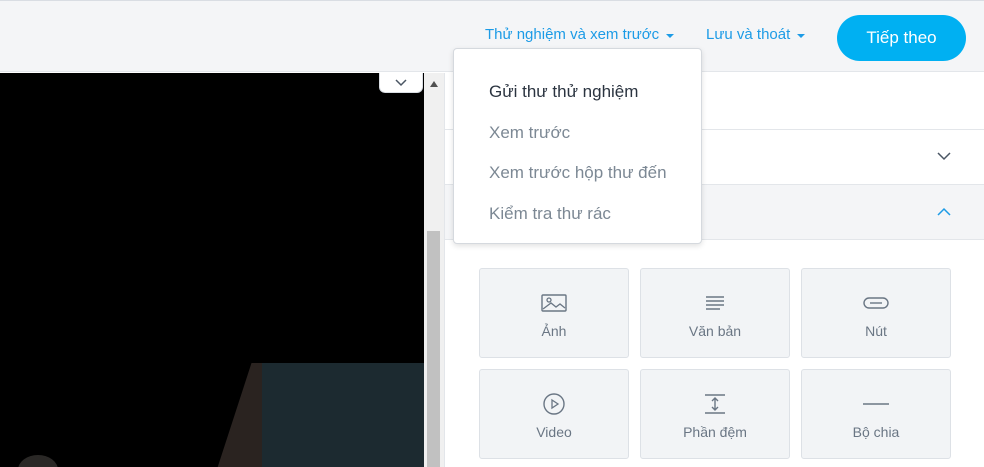 This screenshot has width=984, height=467. I want to click on collapse-toggle, so click(401, 83).